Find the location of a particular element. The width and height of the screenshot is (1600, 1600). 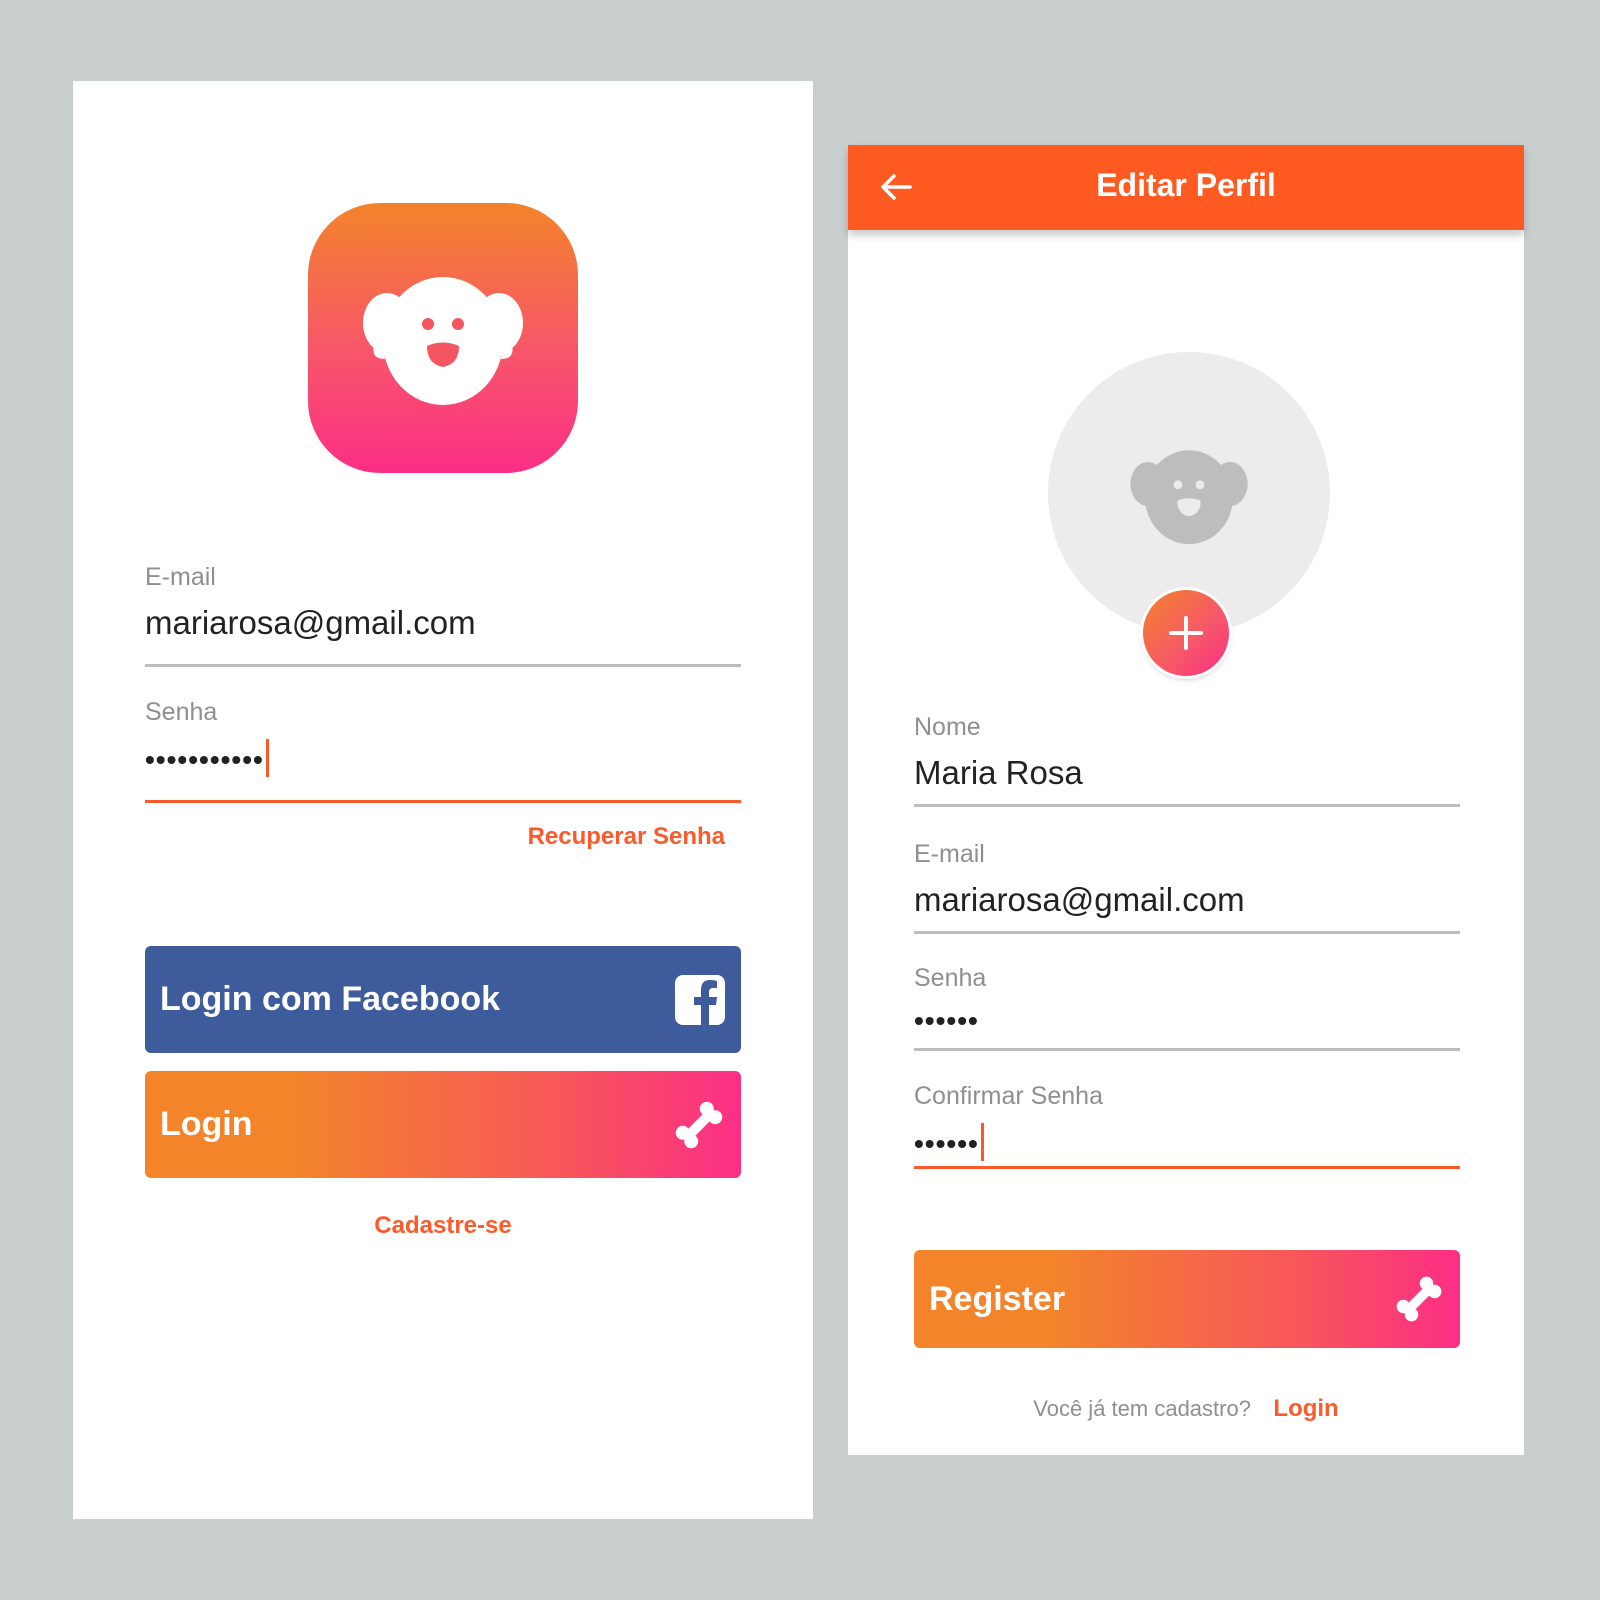

facebook-login-label: Login com Facebook is located at coordinates (330, 999).